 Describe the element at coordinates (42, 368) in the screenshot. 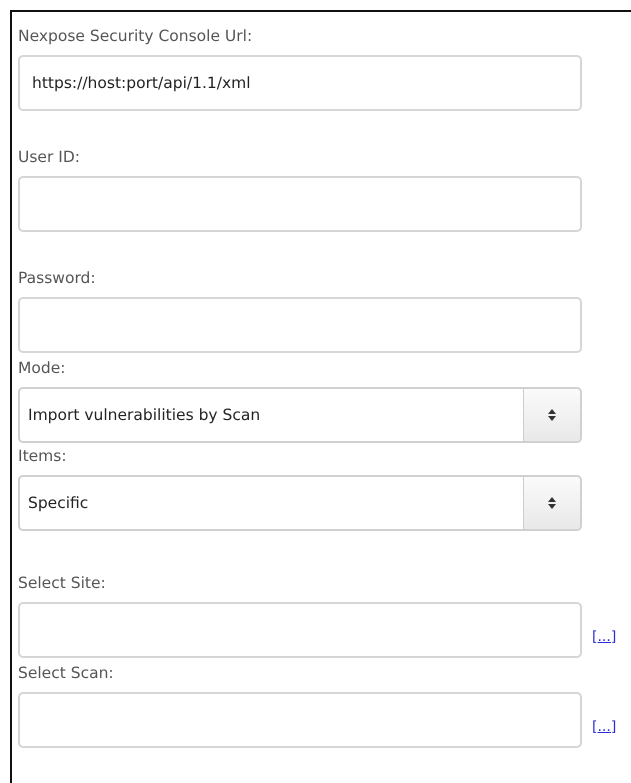

I see `field-label: Mode:` at that location.